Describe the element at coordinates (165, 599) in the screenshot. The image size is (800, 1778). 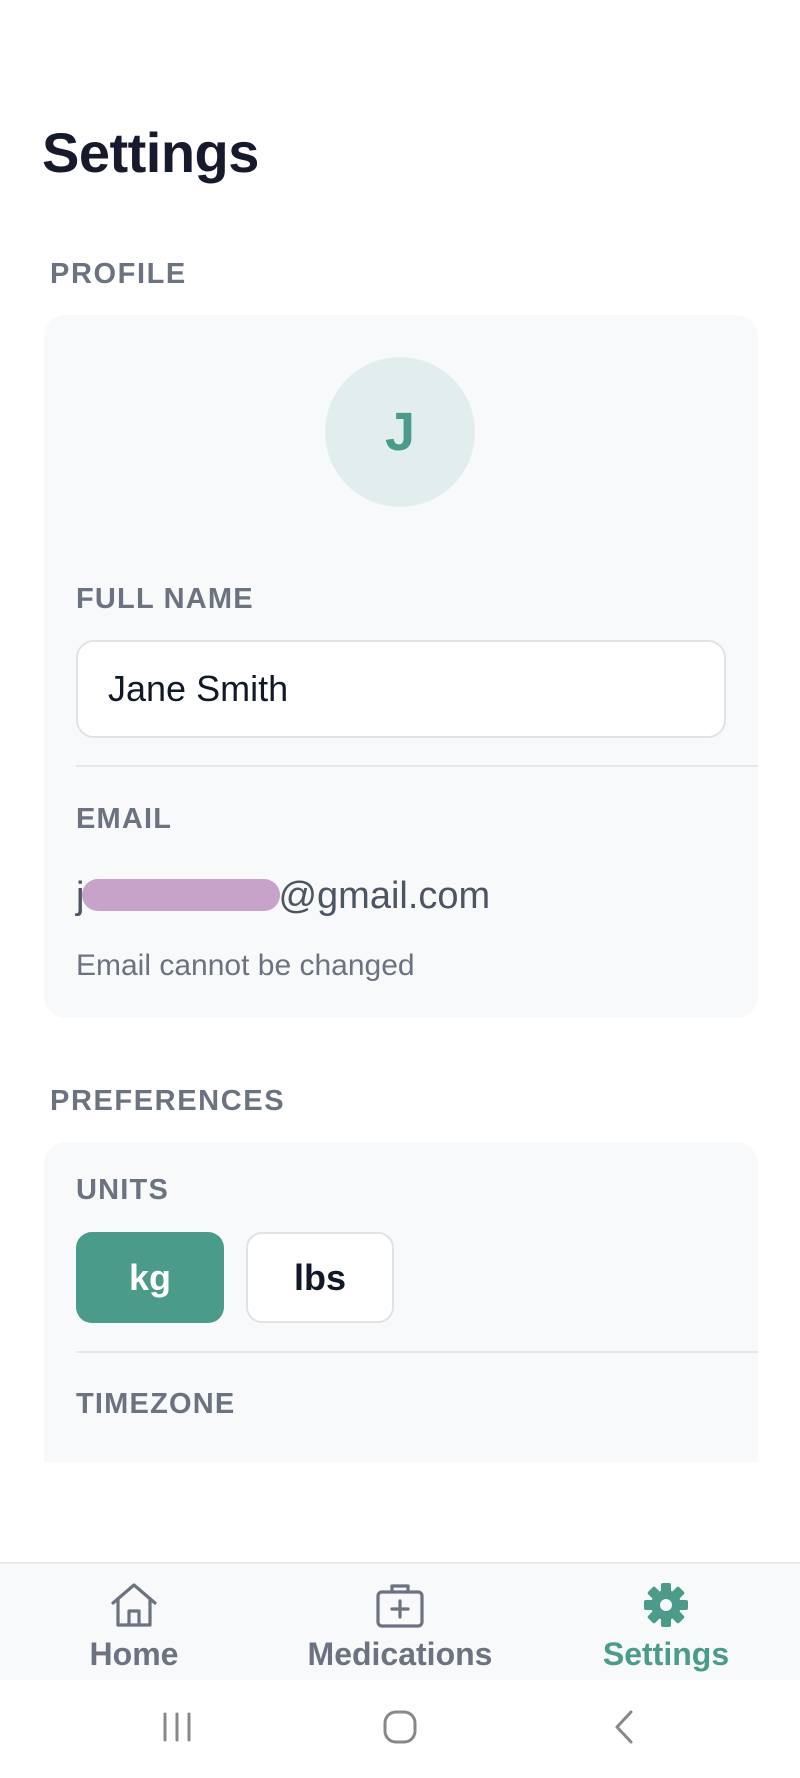
I see `full-name-label: FULL NAME` at that location.